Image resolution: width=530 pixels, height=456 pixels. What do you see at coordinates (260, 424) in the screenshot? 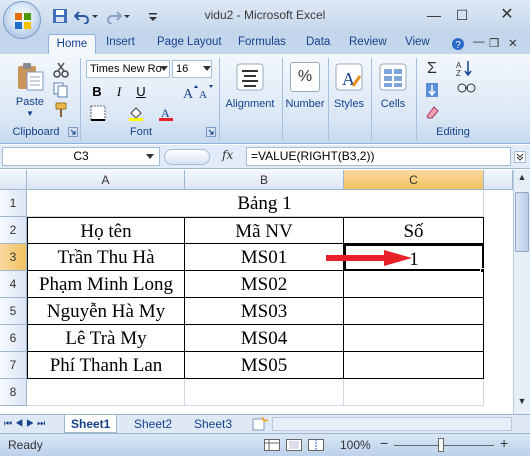
I see `insert-sheet-icon` at bounding box center [260, 424].